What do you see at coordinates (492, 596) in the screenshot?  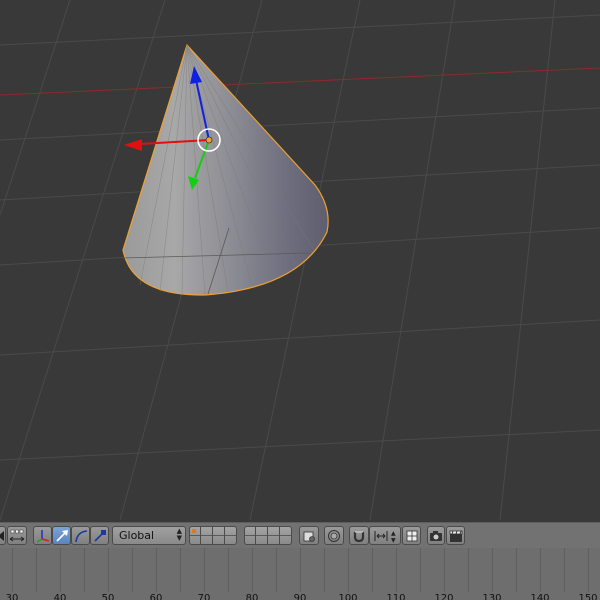 I see `timeline-frame-label: 130` at bounding box center [492, 596].